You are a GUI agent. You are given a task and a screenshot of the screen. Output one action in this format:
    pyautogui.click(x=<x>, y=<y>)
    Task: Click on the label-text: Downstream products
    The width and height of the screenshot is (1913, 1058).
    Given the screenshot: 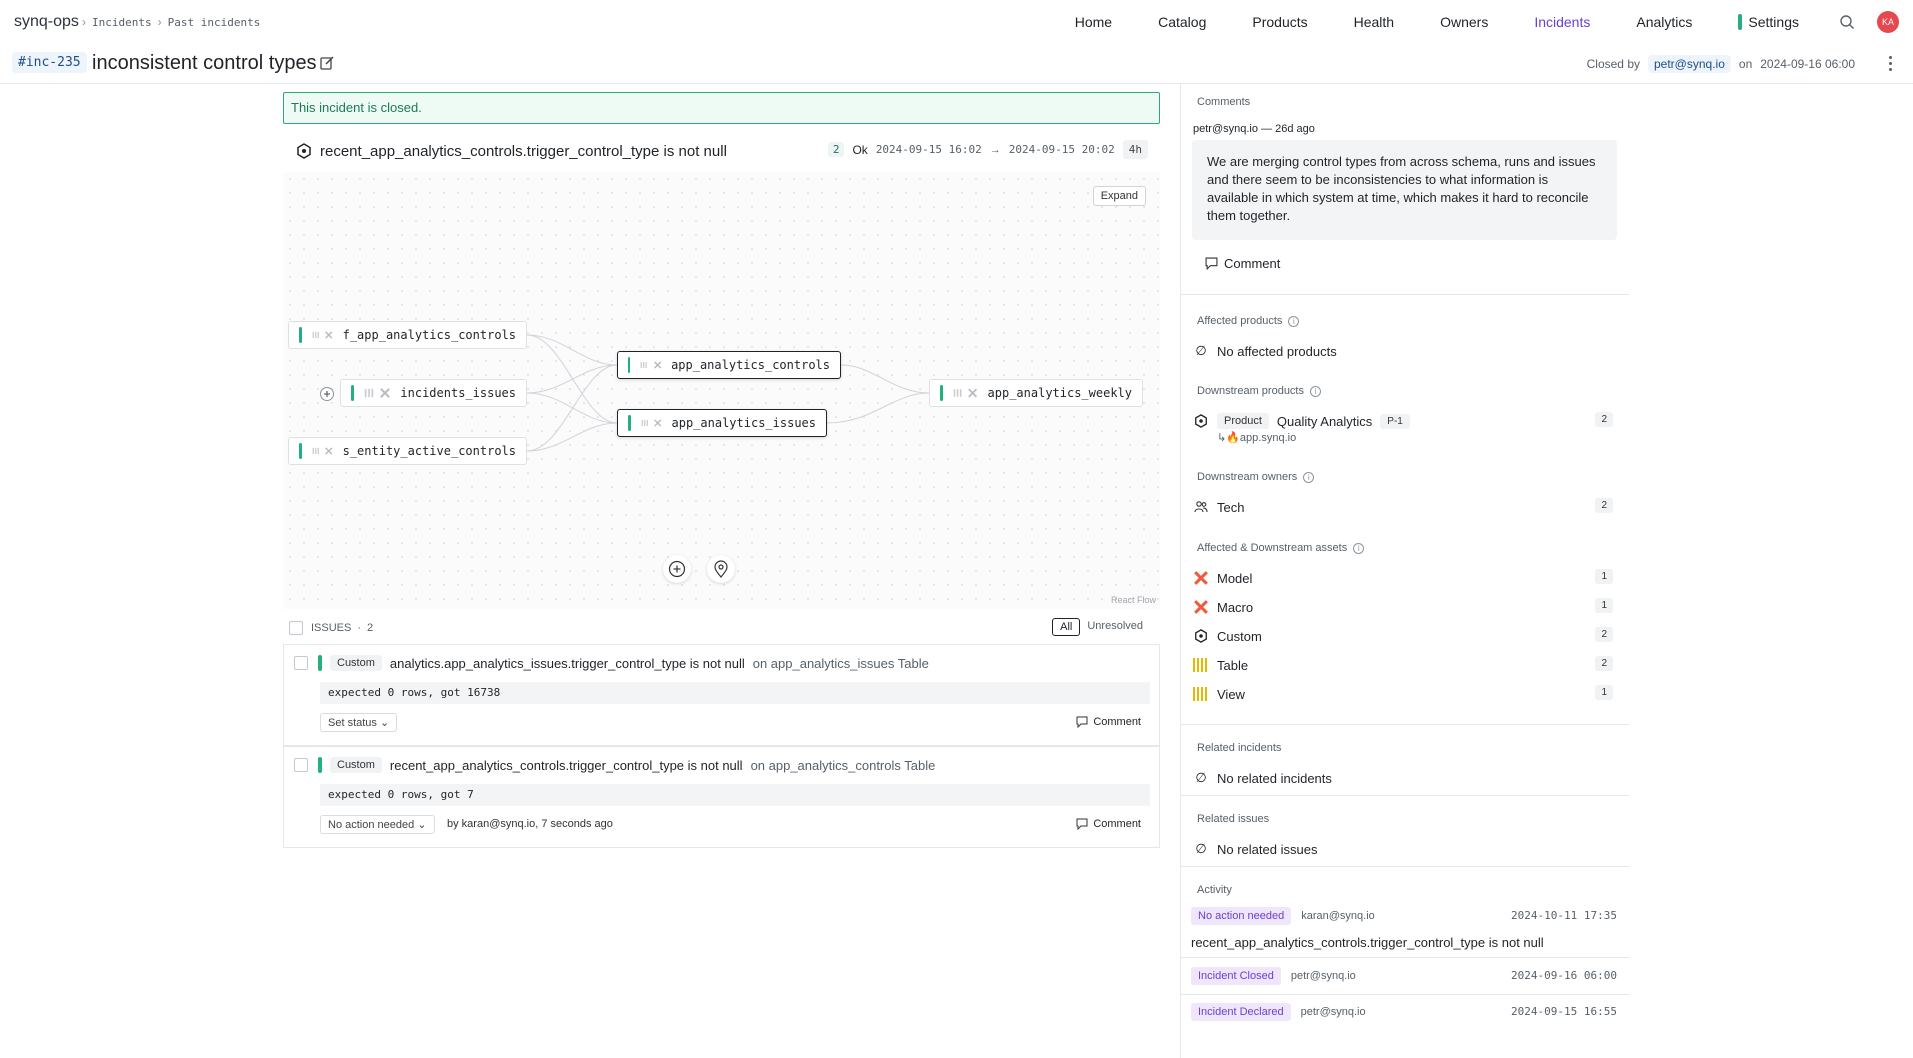 What is the action you would take?
    pyautogui.click(x=1250, y=391)
    